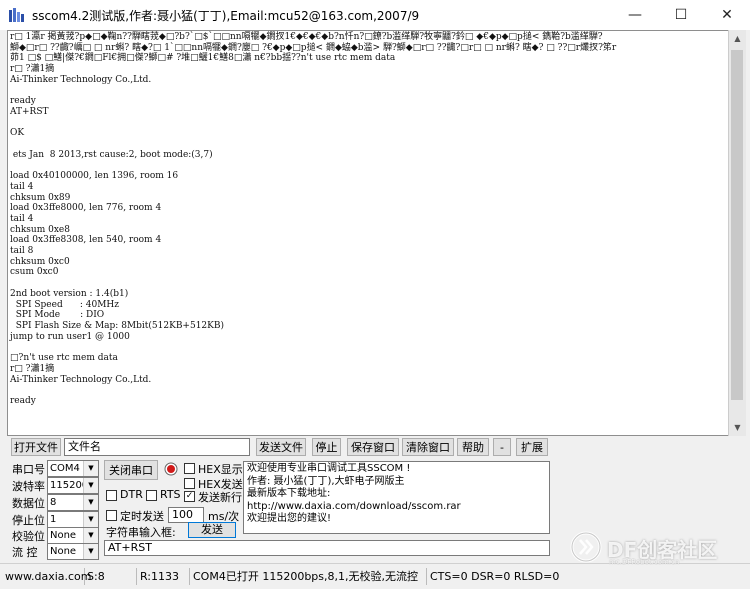 This screenshot has height=589, width=750. What do you see at coordinates (186, 515) in the screenshot?
I see `interval-input: 100` at bounding box center [186, 515].